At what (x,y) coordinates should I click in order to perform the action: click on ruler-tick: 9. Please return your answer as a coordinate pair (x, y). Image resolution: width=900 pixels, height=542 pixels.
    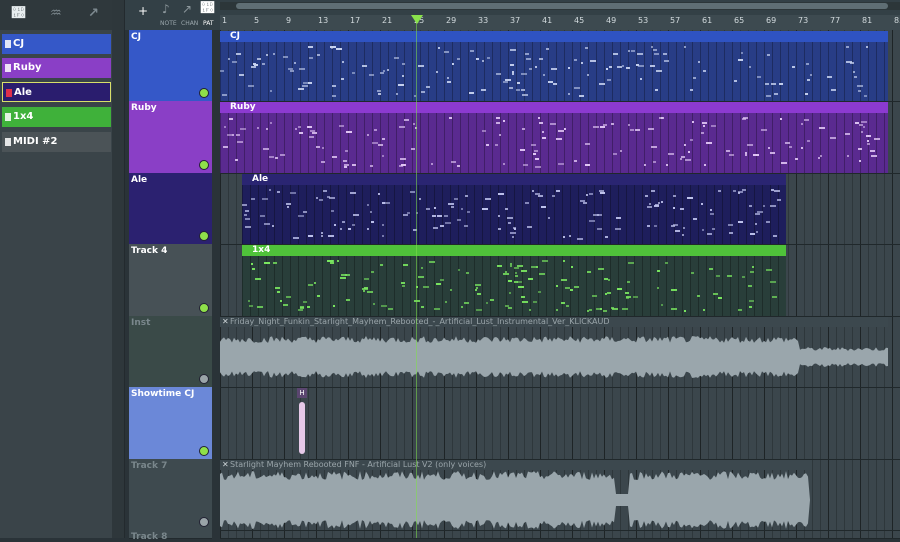
    Looking at the image, I should click on (289, 20).